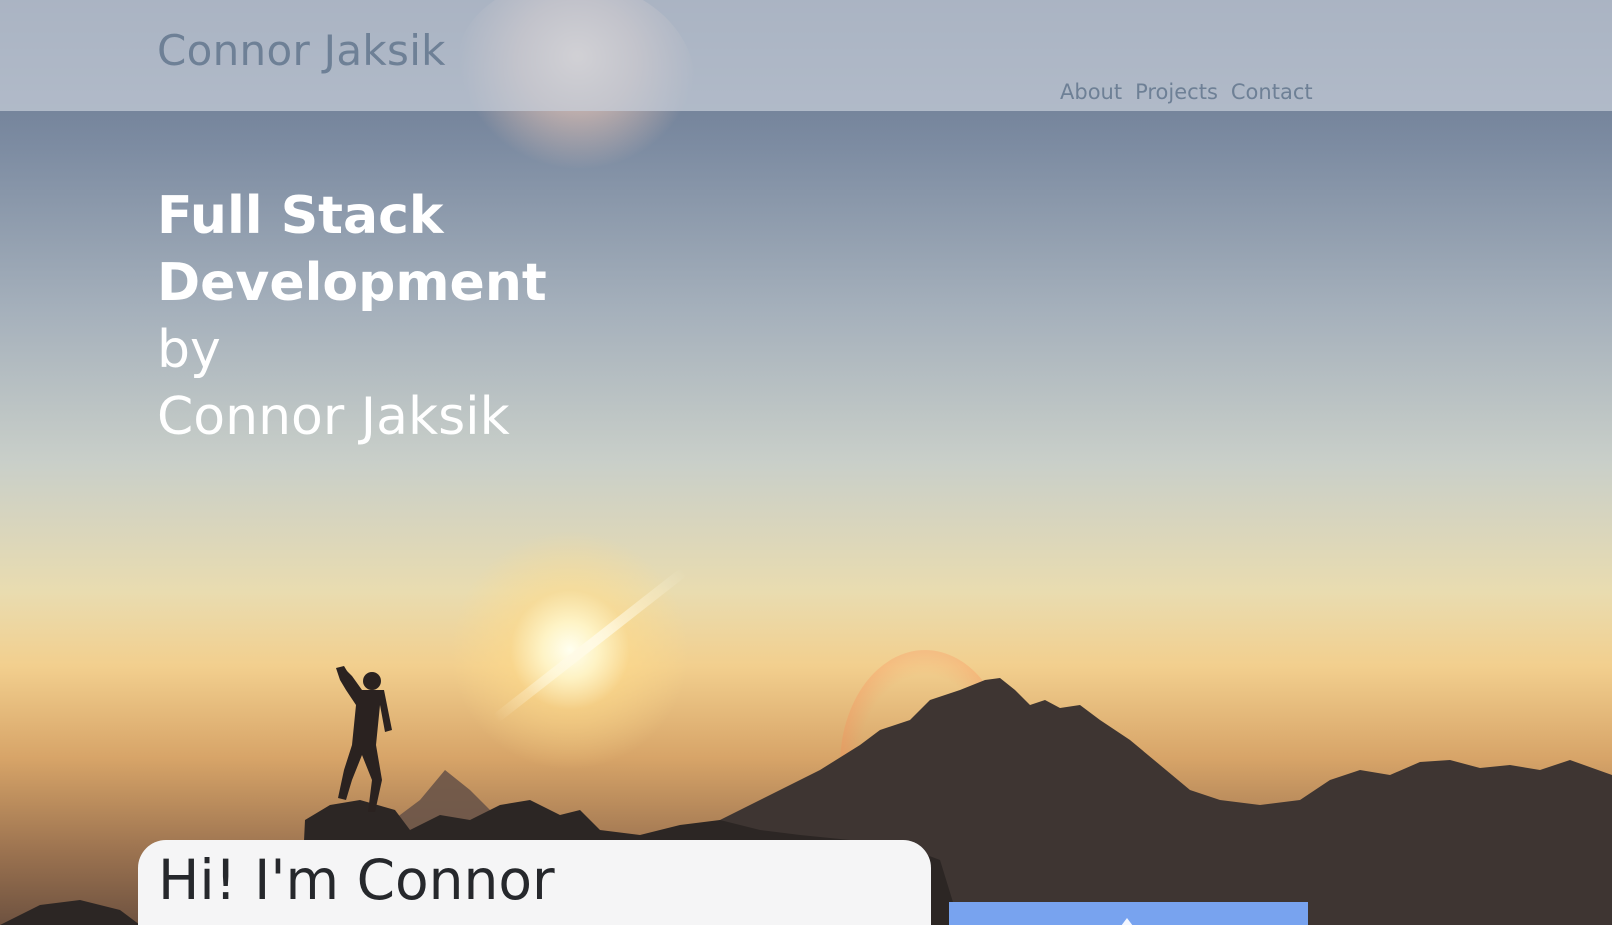 This screenshot has height=925, width=1612. I want to click on profile-photo, so click(1128, 913).